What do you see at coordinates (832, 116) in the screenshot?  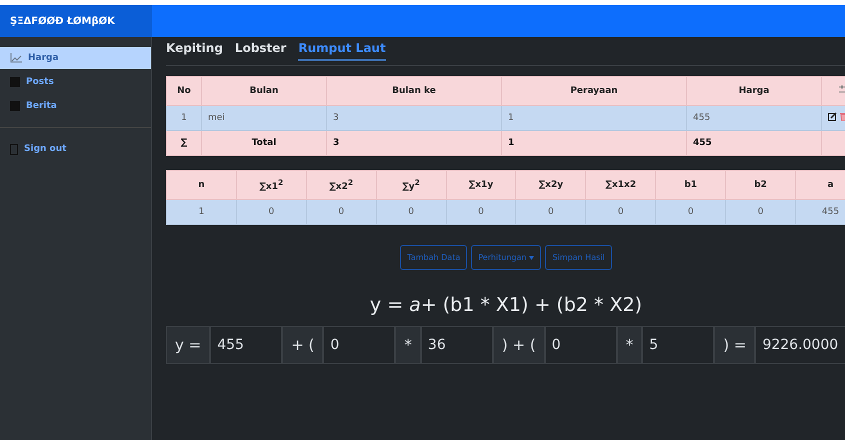 I see `edit-icon` at bounding box center [832, 116].